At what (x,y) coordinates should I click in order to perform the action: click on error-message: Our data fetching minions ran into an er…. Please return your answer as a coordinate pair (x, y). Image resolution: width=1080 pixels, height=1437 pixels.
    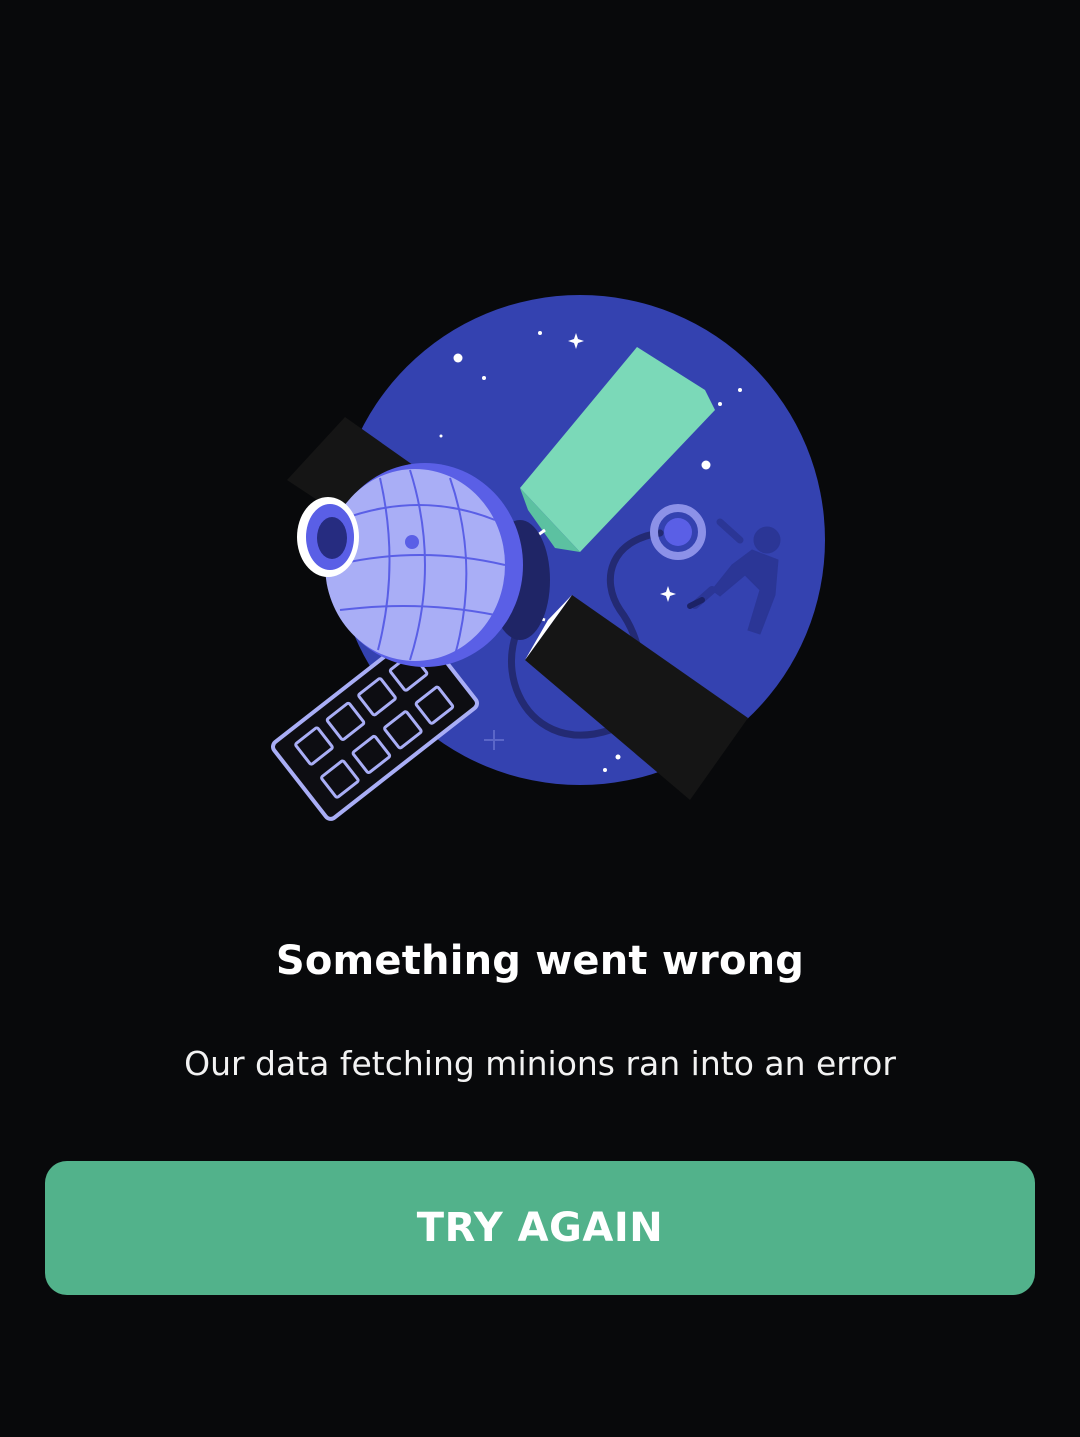
    Looking at the image, I should click on (540, 1063).